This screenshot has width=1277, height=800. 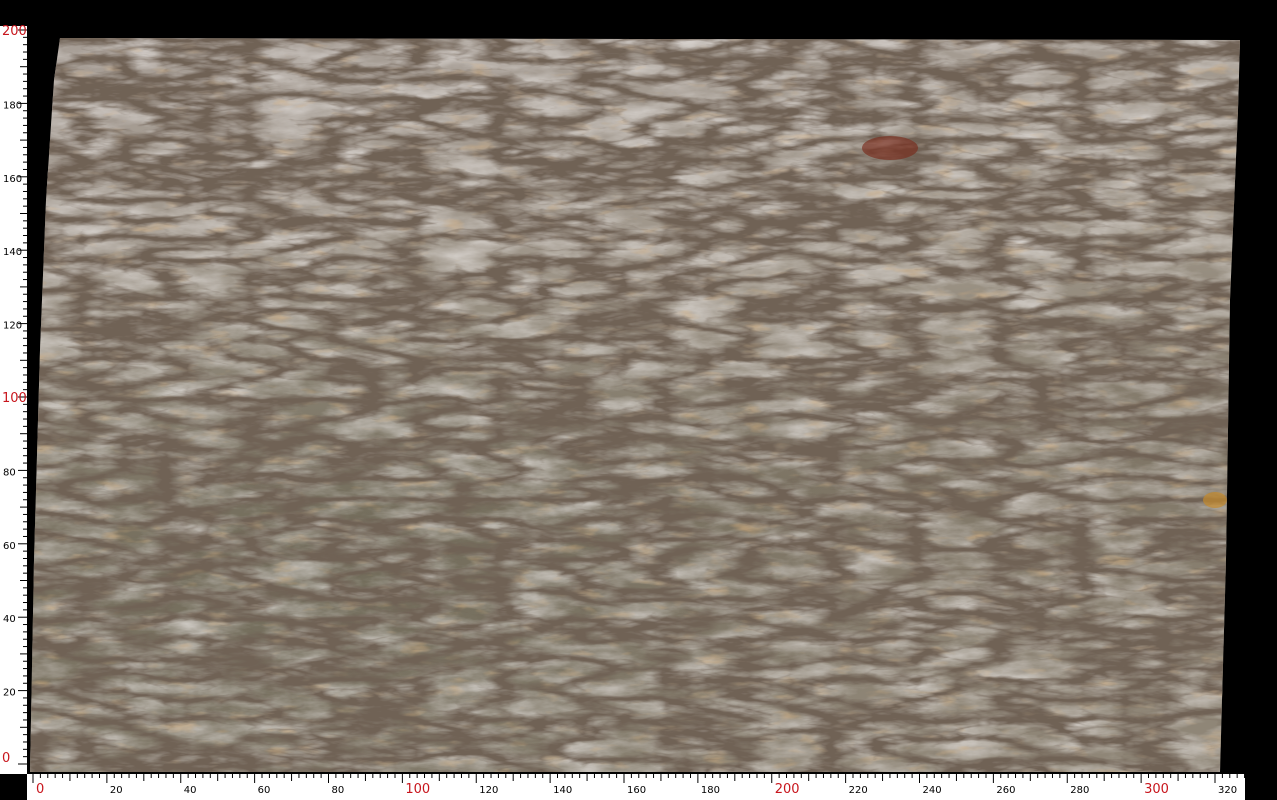 What do you see at coordinates (932, 790) in the screenshot?
I see `horizontal-ruler-label: 240` at bounding box center [932, 790].